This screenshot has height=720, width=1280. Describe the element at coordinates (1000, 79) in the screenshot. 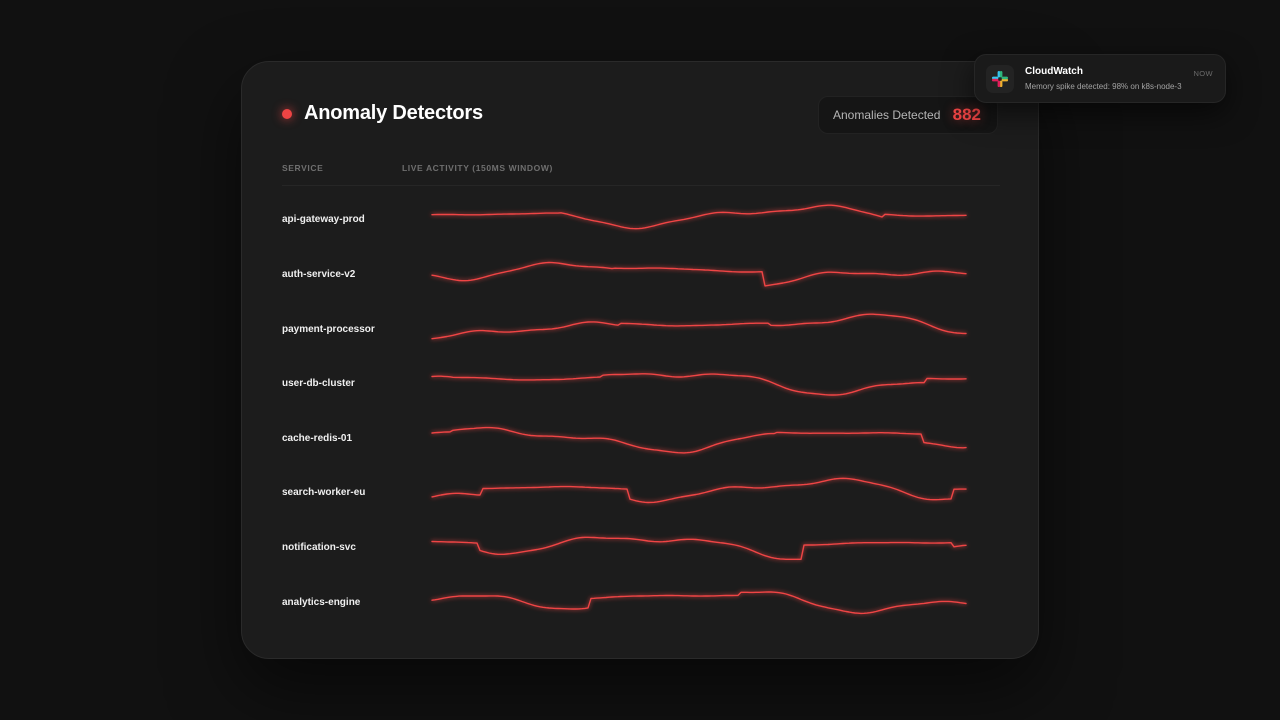

I see `slack-icon` at that location.